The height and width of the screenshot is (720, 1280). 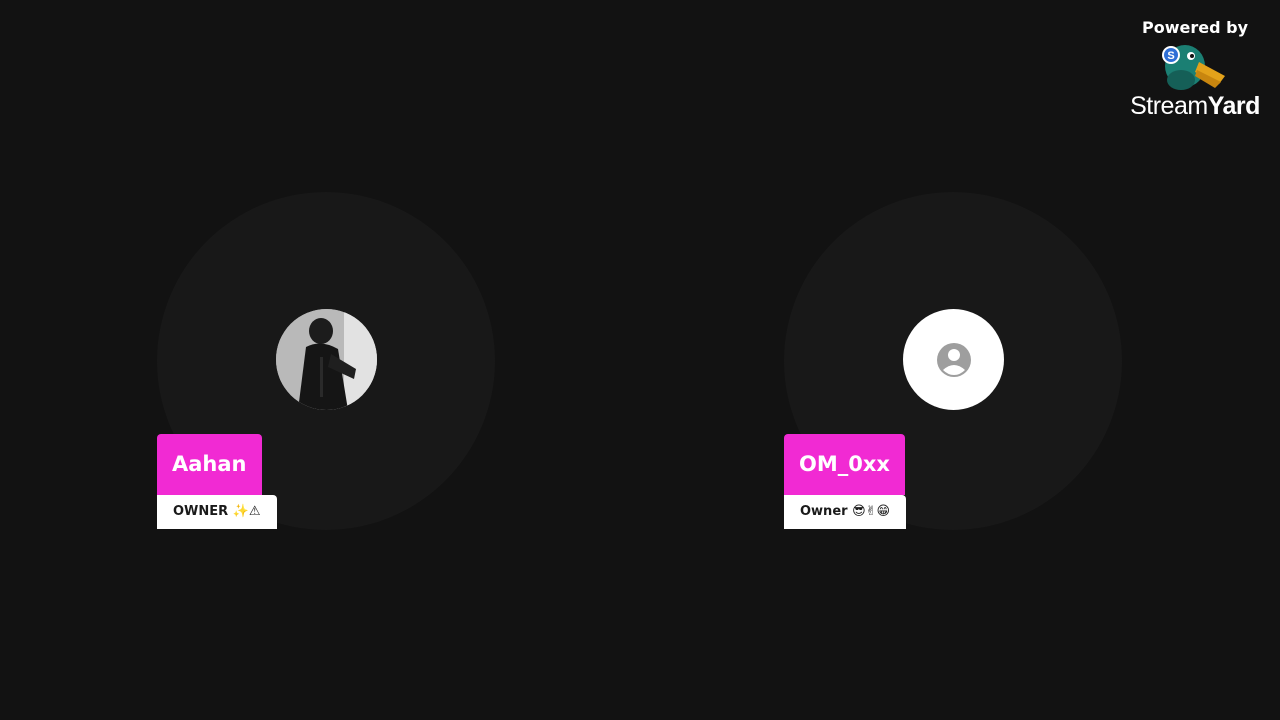 I want to click on streamyard-branding: Powered by S StreamYard, so click(x=1195, y=68).